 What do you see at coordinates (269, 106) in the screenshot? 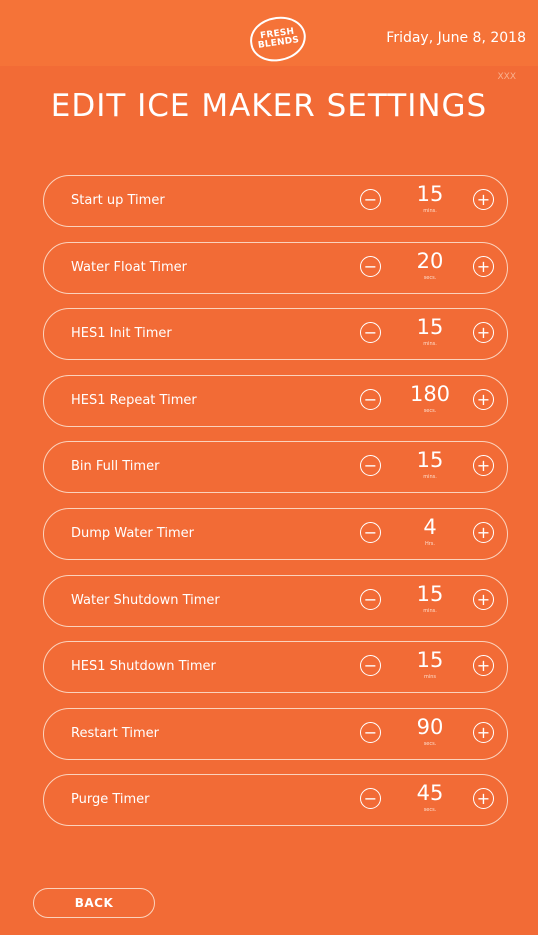
I see `page-title: EDIT ICE MAKER SETTINGS` at bounding box center [269, 106].